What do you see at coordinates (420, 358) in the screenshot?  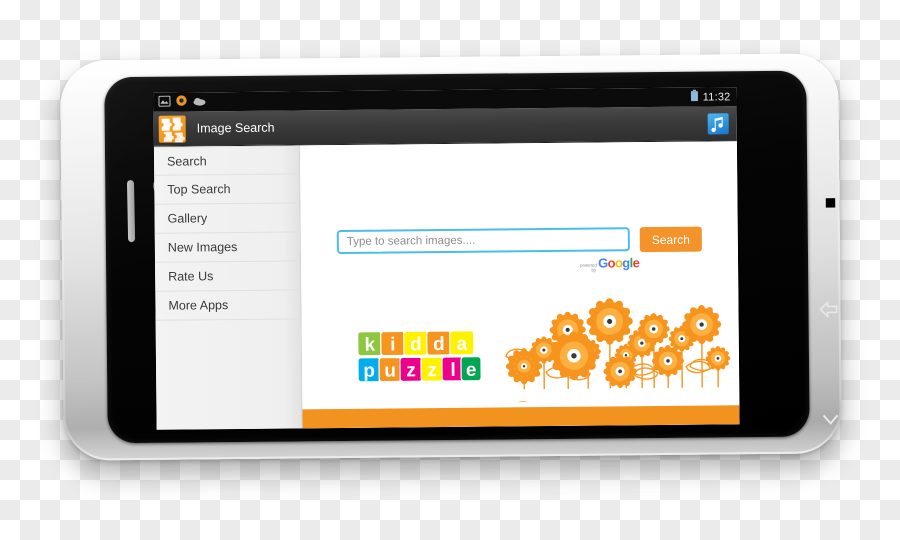 I see `kidda-puzzle-logo: kidda puzzle` at bounding box center [420, 358].